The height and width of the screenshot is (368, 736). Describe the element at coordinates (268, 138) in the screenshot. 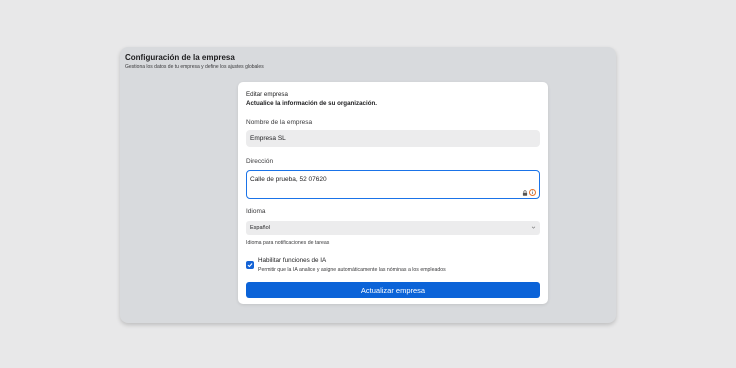

I see `company-name-value: Empresa SL` at that location.